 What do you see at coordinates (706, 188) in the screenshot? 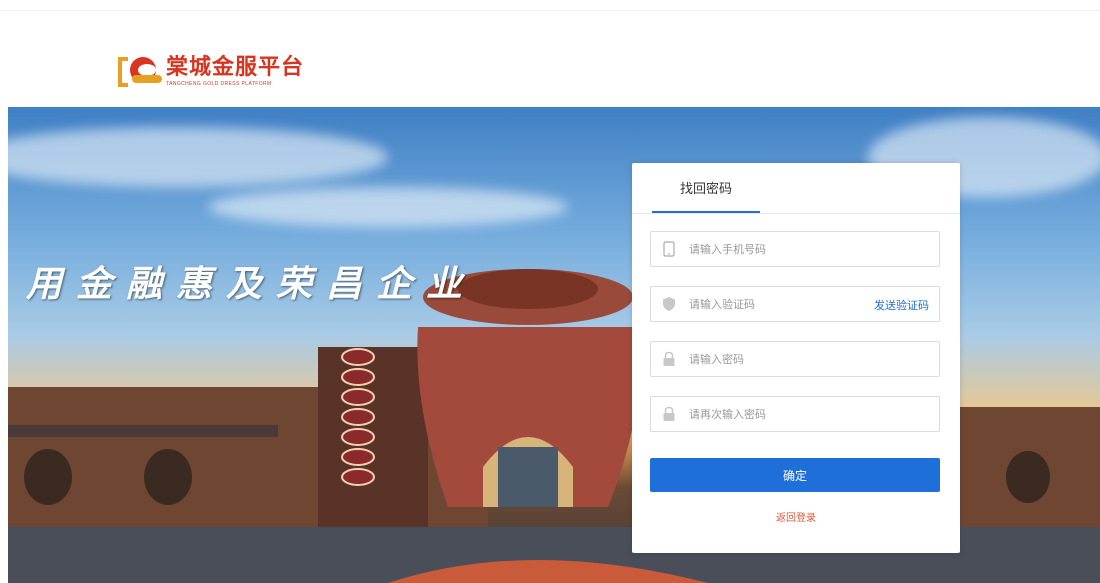
I see `tab-reset-password: 找回密码` at bounding box center [706, 188].